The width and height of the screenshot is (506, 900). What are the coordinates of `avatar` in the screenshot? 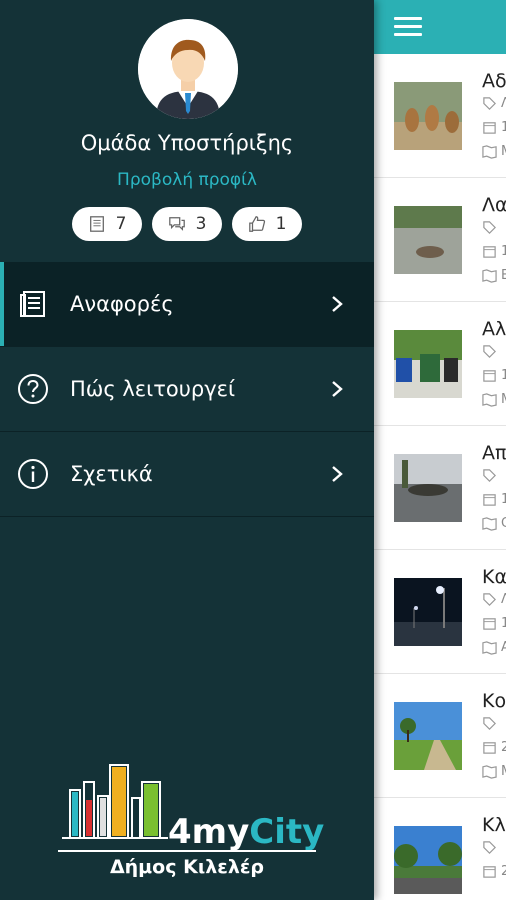 It's located at (188, 69).